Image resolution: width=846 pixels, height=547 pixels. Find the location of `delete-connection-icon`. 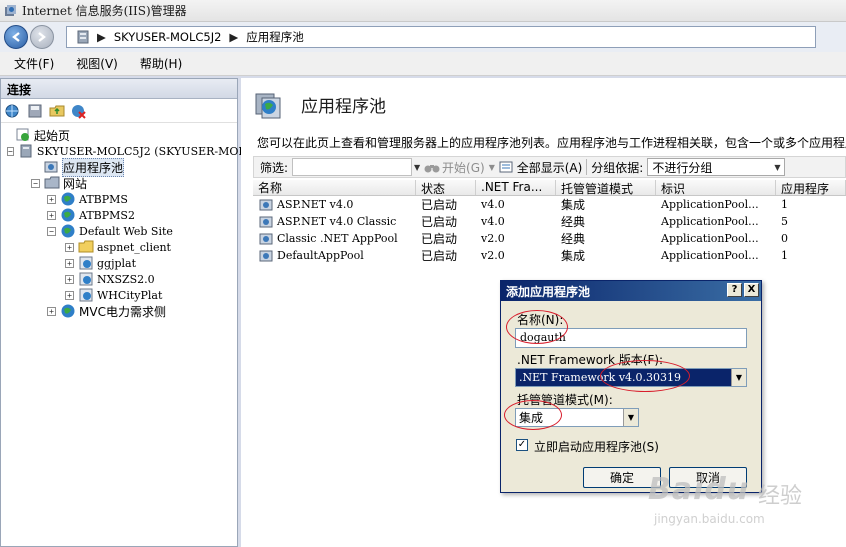

delete-connection-icon is located at coordinates (79, 111).